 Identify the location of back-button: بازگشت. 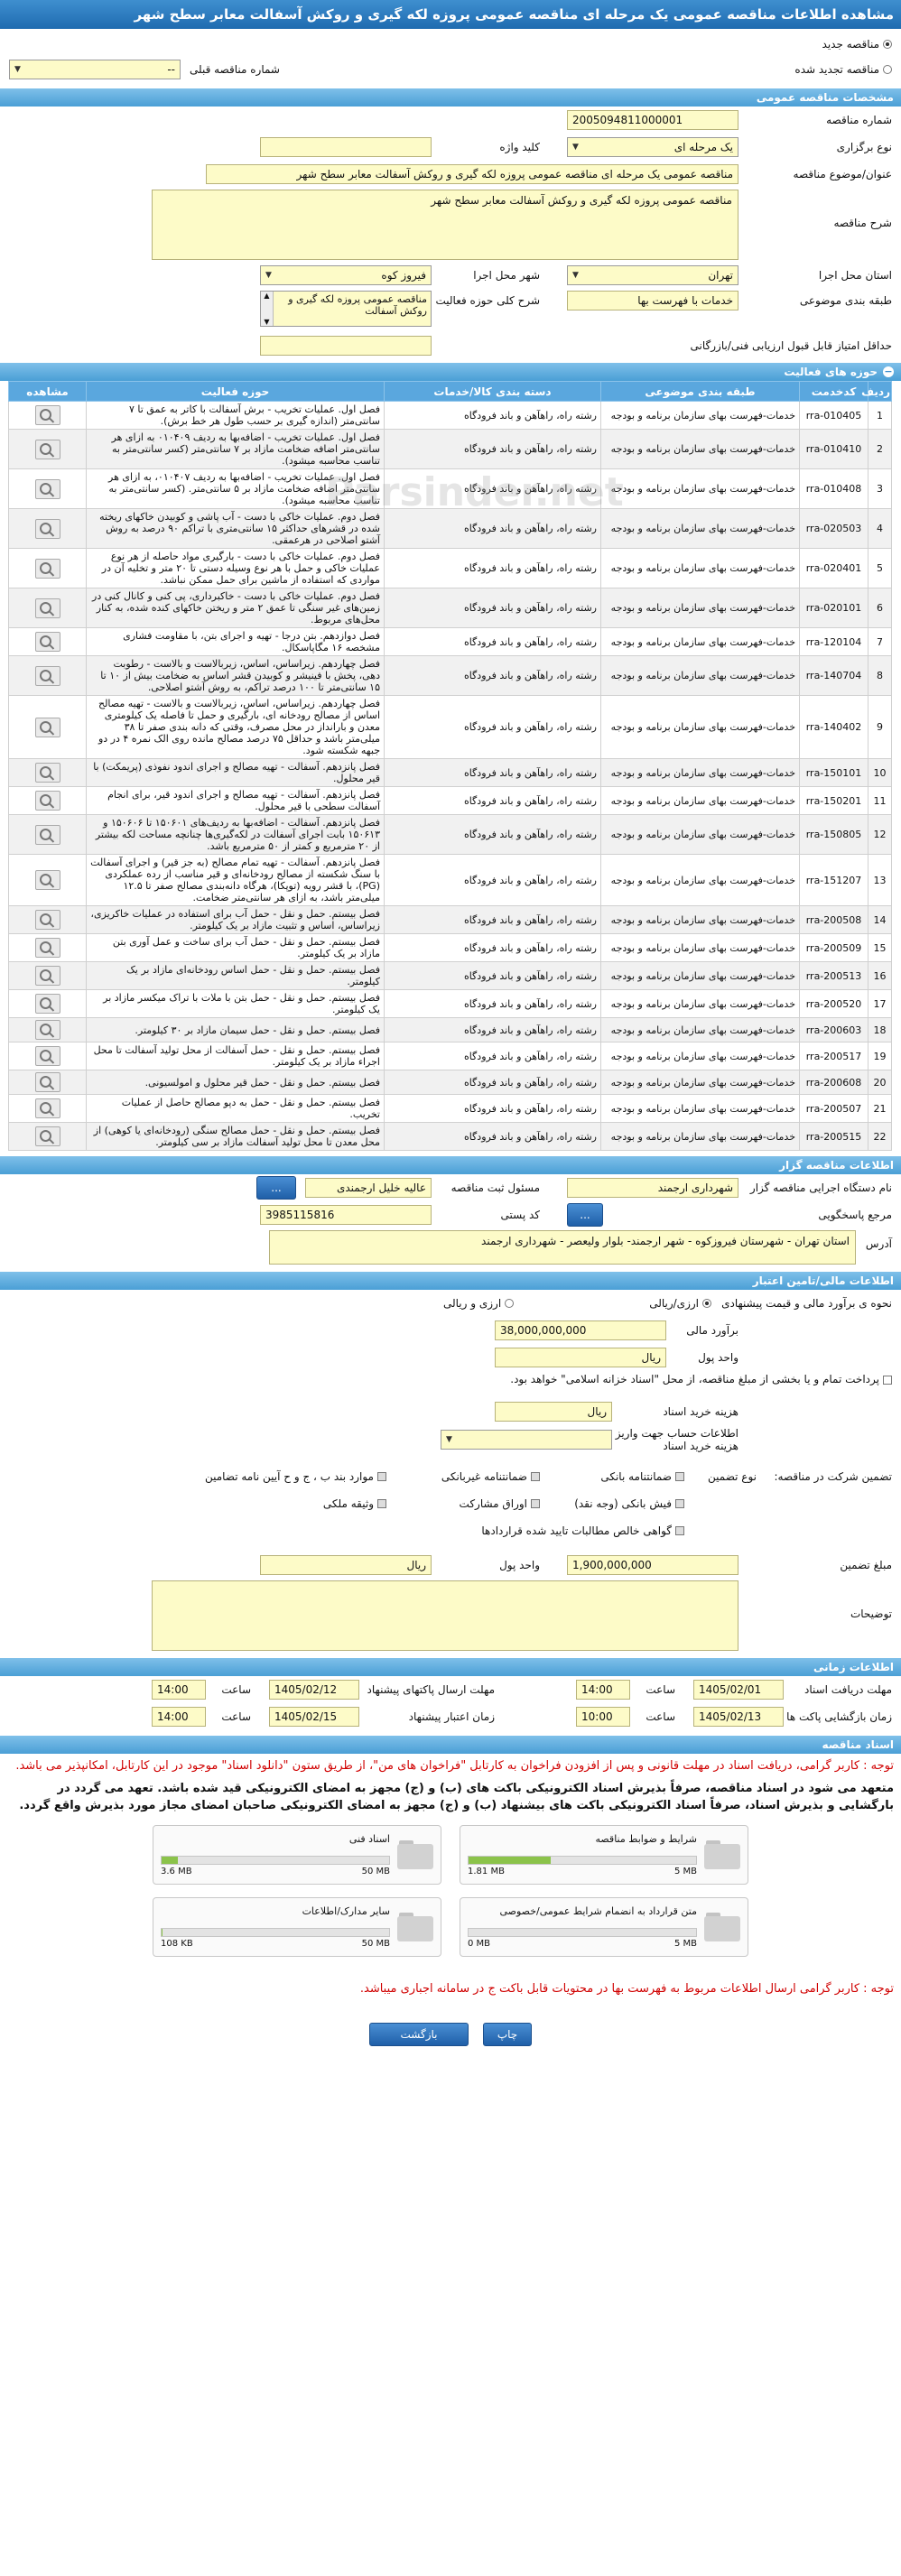
(419, 2034).